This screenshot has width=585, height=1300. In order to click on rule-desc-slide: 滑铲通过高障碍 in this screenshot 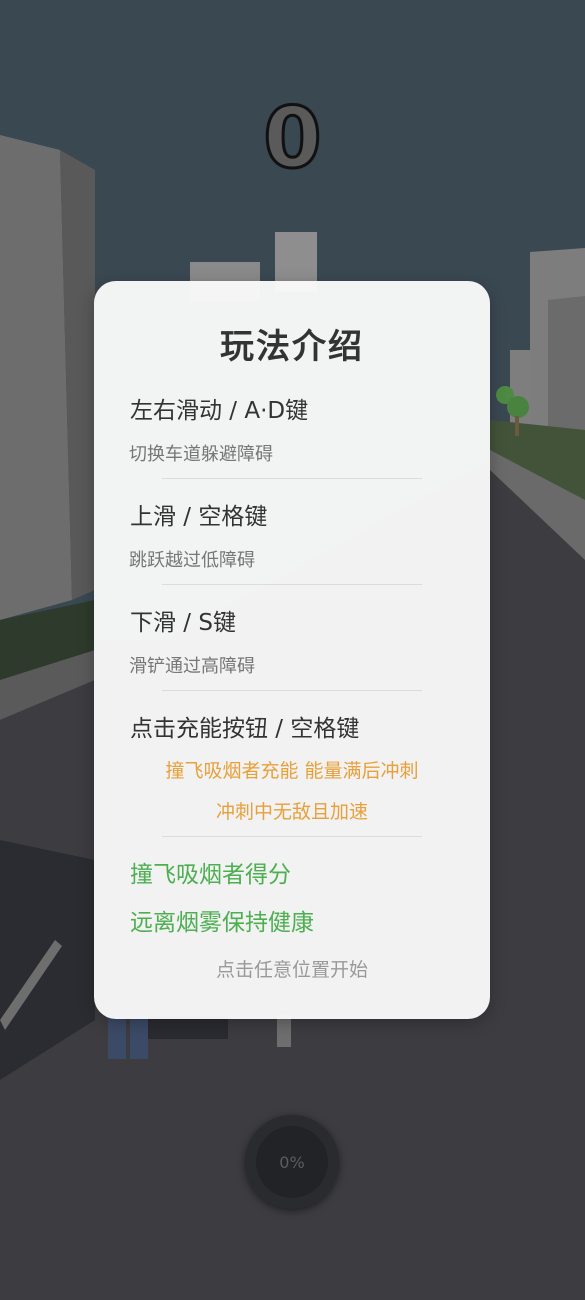, I will do `click(192, 666)`.